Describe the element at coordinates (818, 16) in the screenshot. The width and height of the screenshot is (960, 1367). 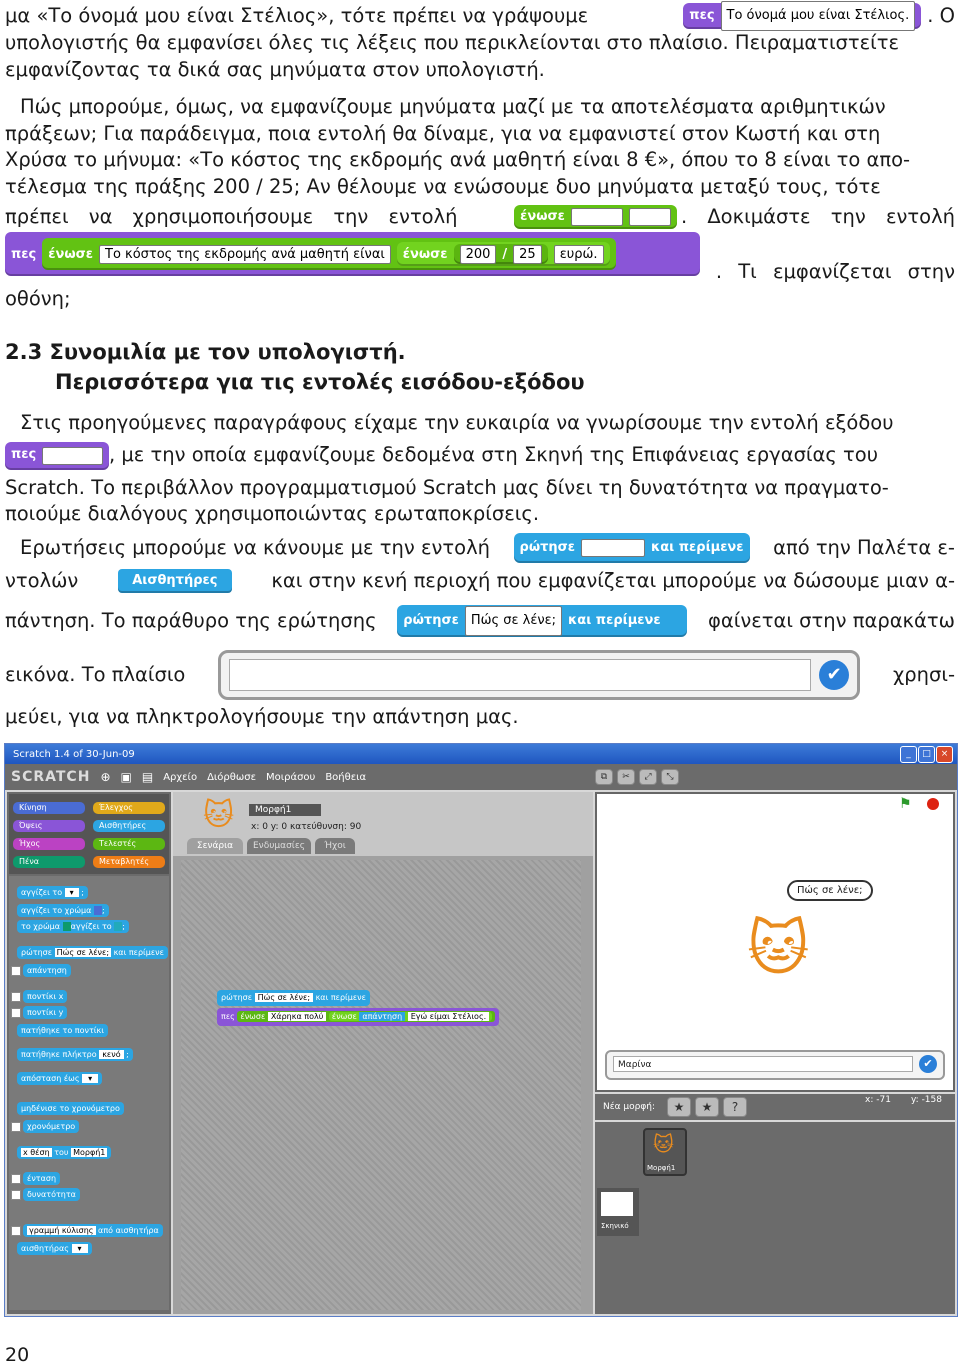
I see `say-text-slot: Το όνομά μου είναι Στέλιος.` at that location.